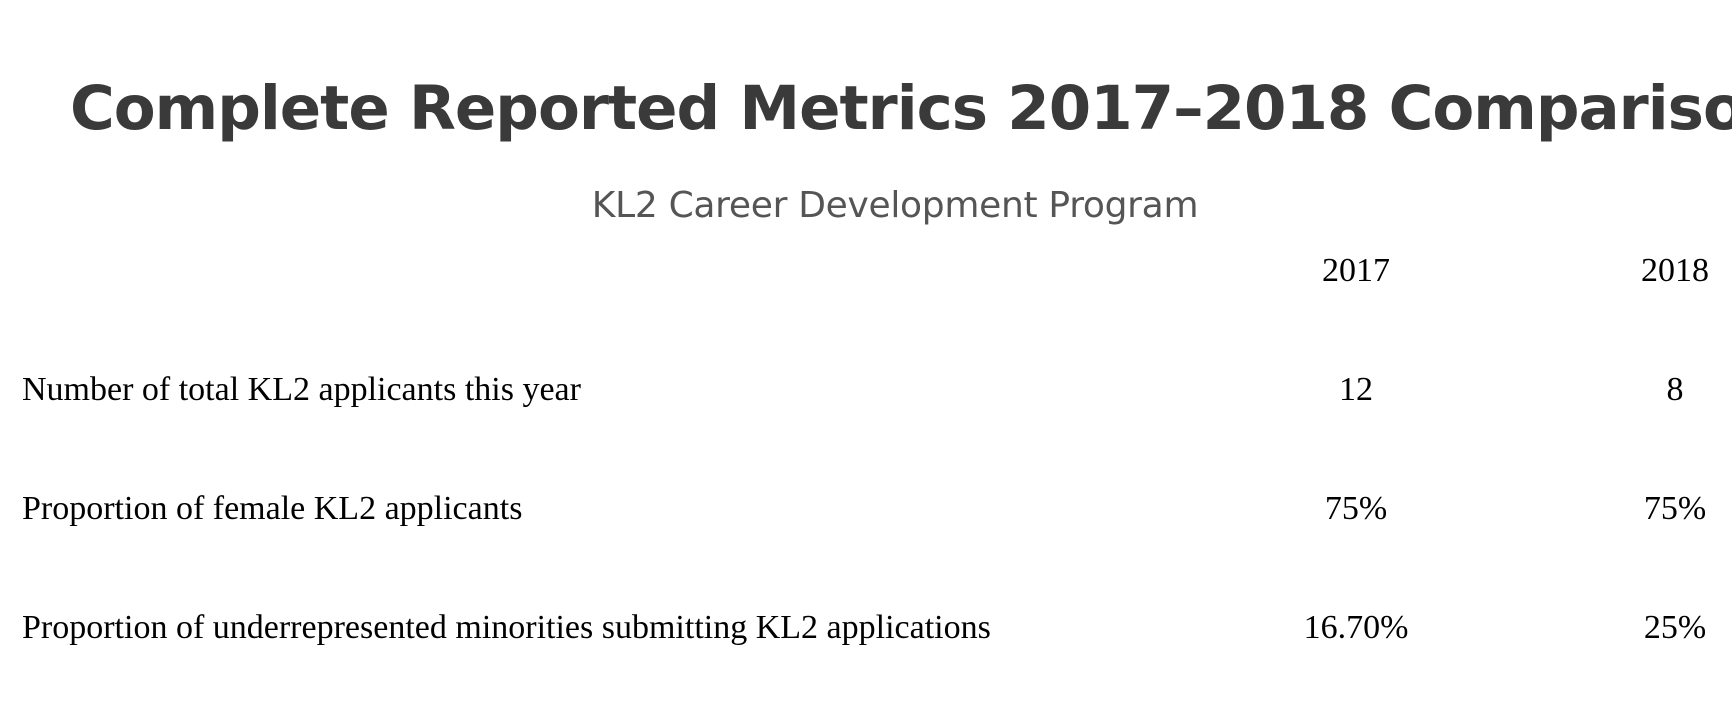 The height and width of the screenshot is (718, 1732). What do you see at coordinates (1356, 627) in the screenshot?
I see `cell-urm-applicants-2017: 16.70%` at bounding box center [1356, 627].